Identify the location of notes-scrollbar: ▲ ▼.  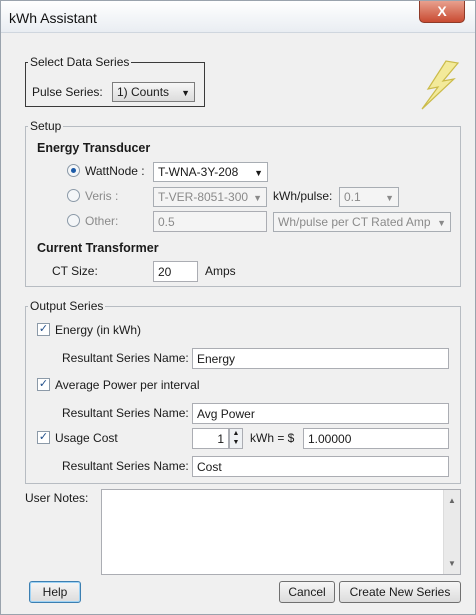
(451, 532).